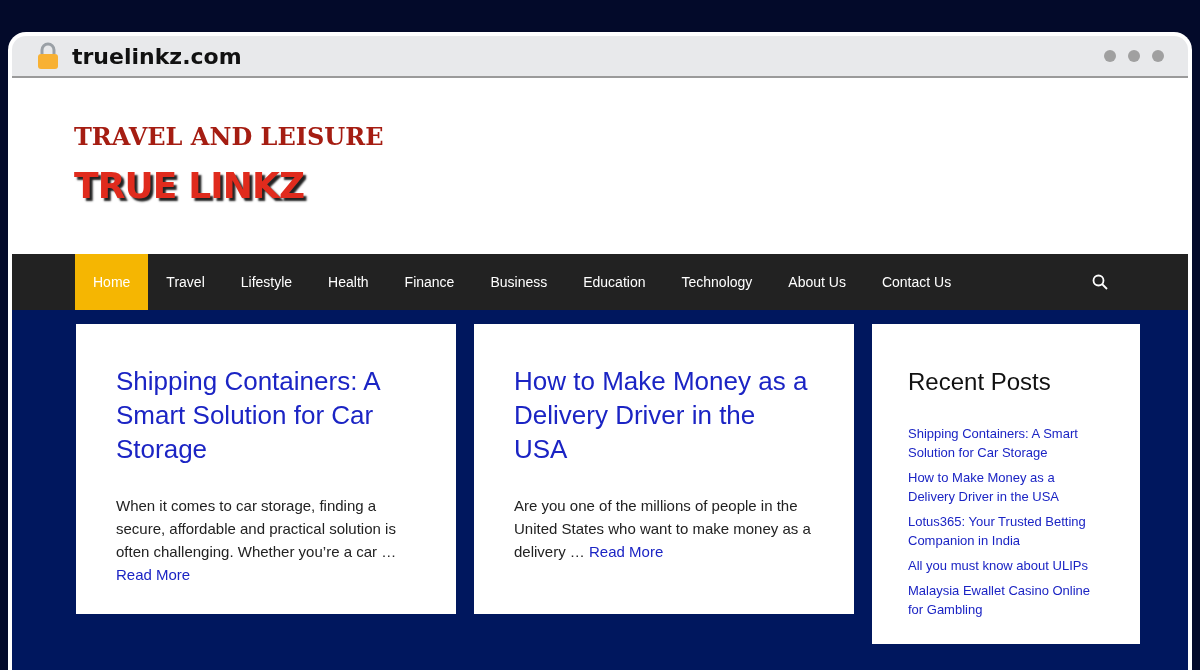  I want to click on post-title: How to Make Money as a Delivery Driver in the USA, so click(664, 415).